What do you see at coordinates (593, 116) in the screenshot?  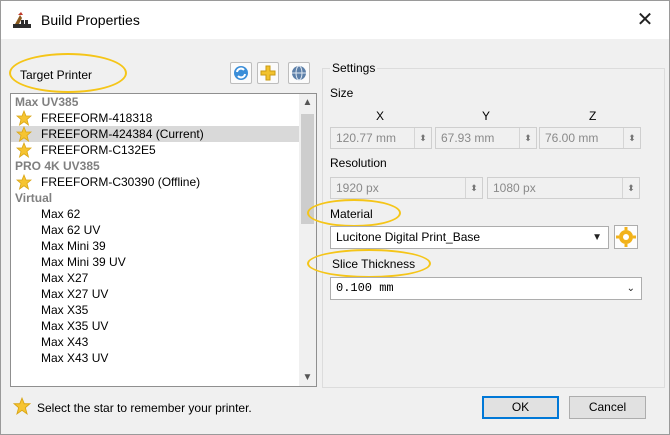 I see `size-z-label: Z` at bounding box center [593, 116].